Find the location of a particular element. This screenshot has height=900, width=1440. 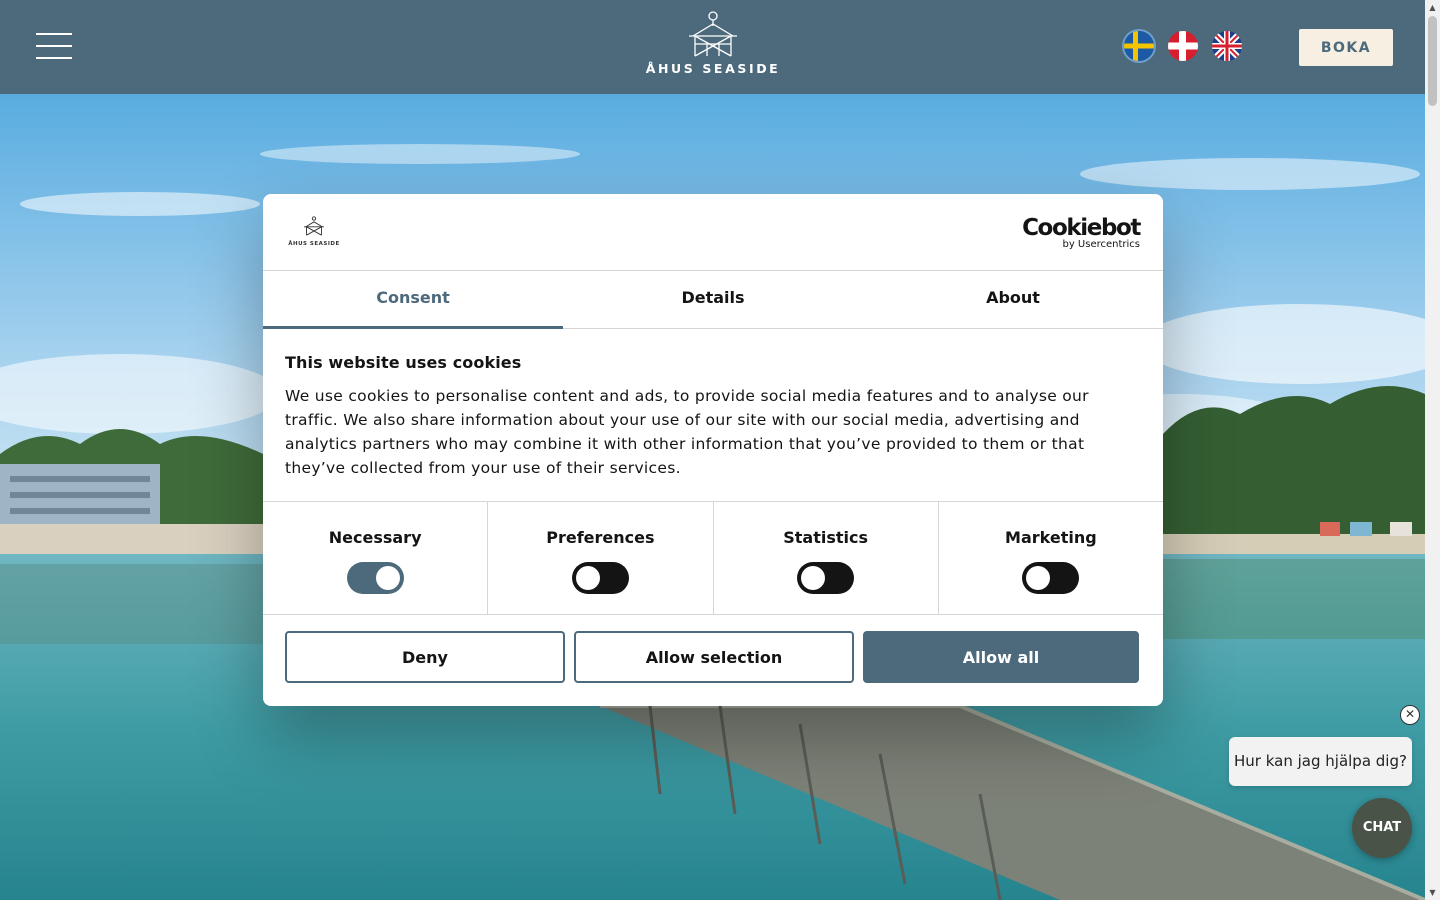

category-label: Necessary is located at coordinates (375, 537).